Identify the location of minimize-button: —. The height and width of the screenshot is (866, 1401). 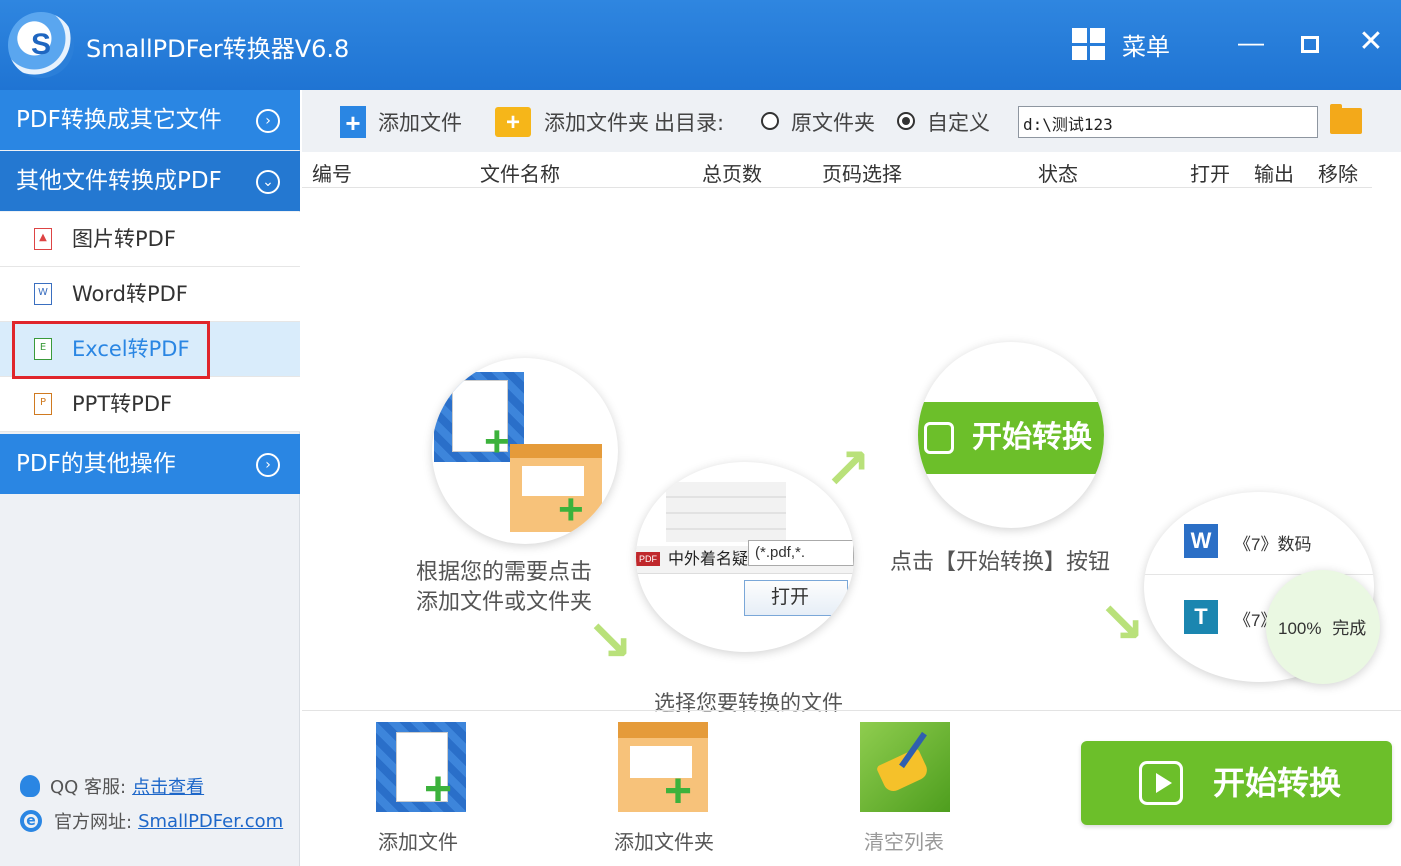
(1251, 42).